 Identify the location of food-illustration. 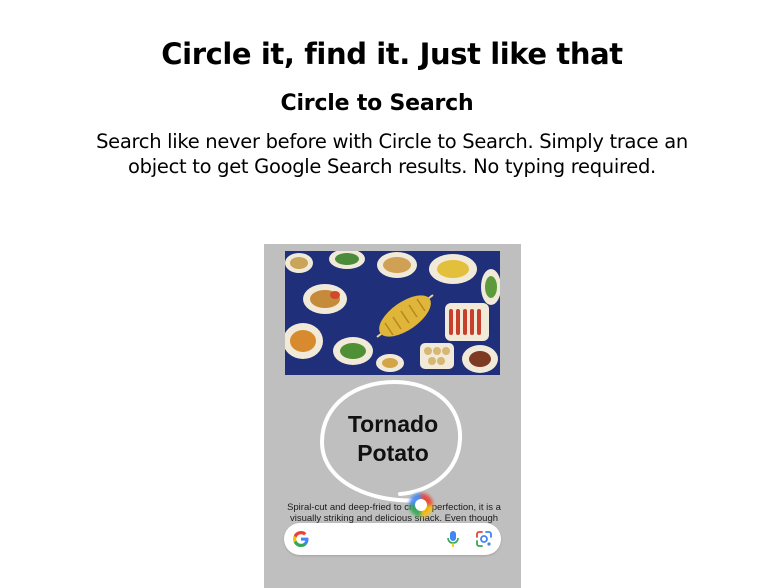
(392, 313).